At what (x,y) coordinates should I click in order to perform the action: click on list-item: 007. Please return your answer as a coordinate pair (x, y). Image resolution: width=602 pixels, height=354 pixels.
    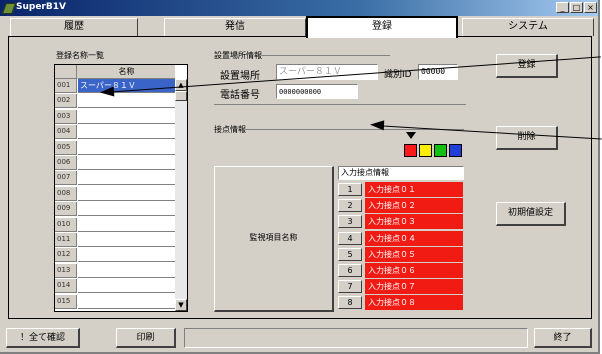
    Looking at the image, I should click on (115, 178).